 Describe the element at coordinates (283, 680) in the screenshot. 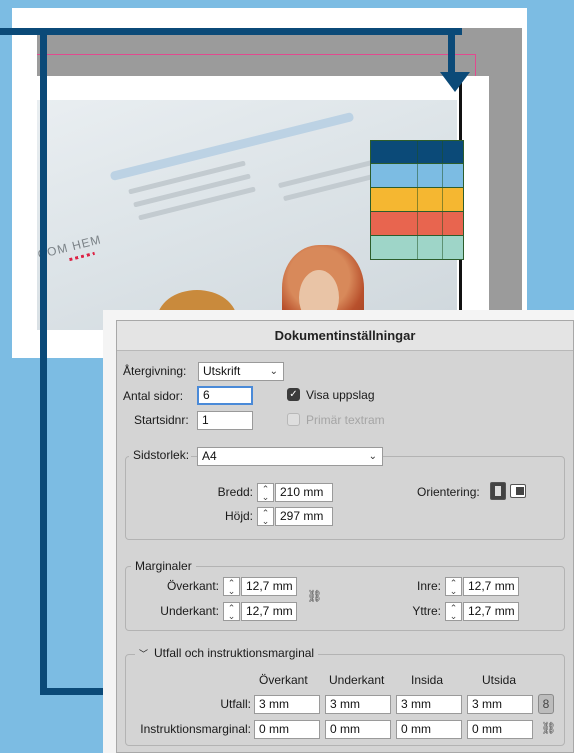

I see `column-header-top: Överkant` at that location.